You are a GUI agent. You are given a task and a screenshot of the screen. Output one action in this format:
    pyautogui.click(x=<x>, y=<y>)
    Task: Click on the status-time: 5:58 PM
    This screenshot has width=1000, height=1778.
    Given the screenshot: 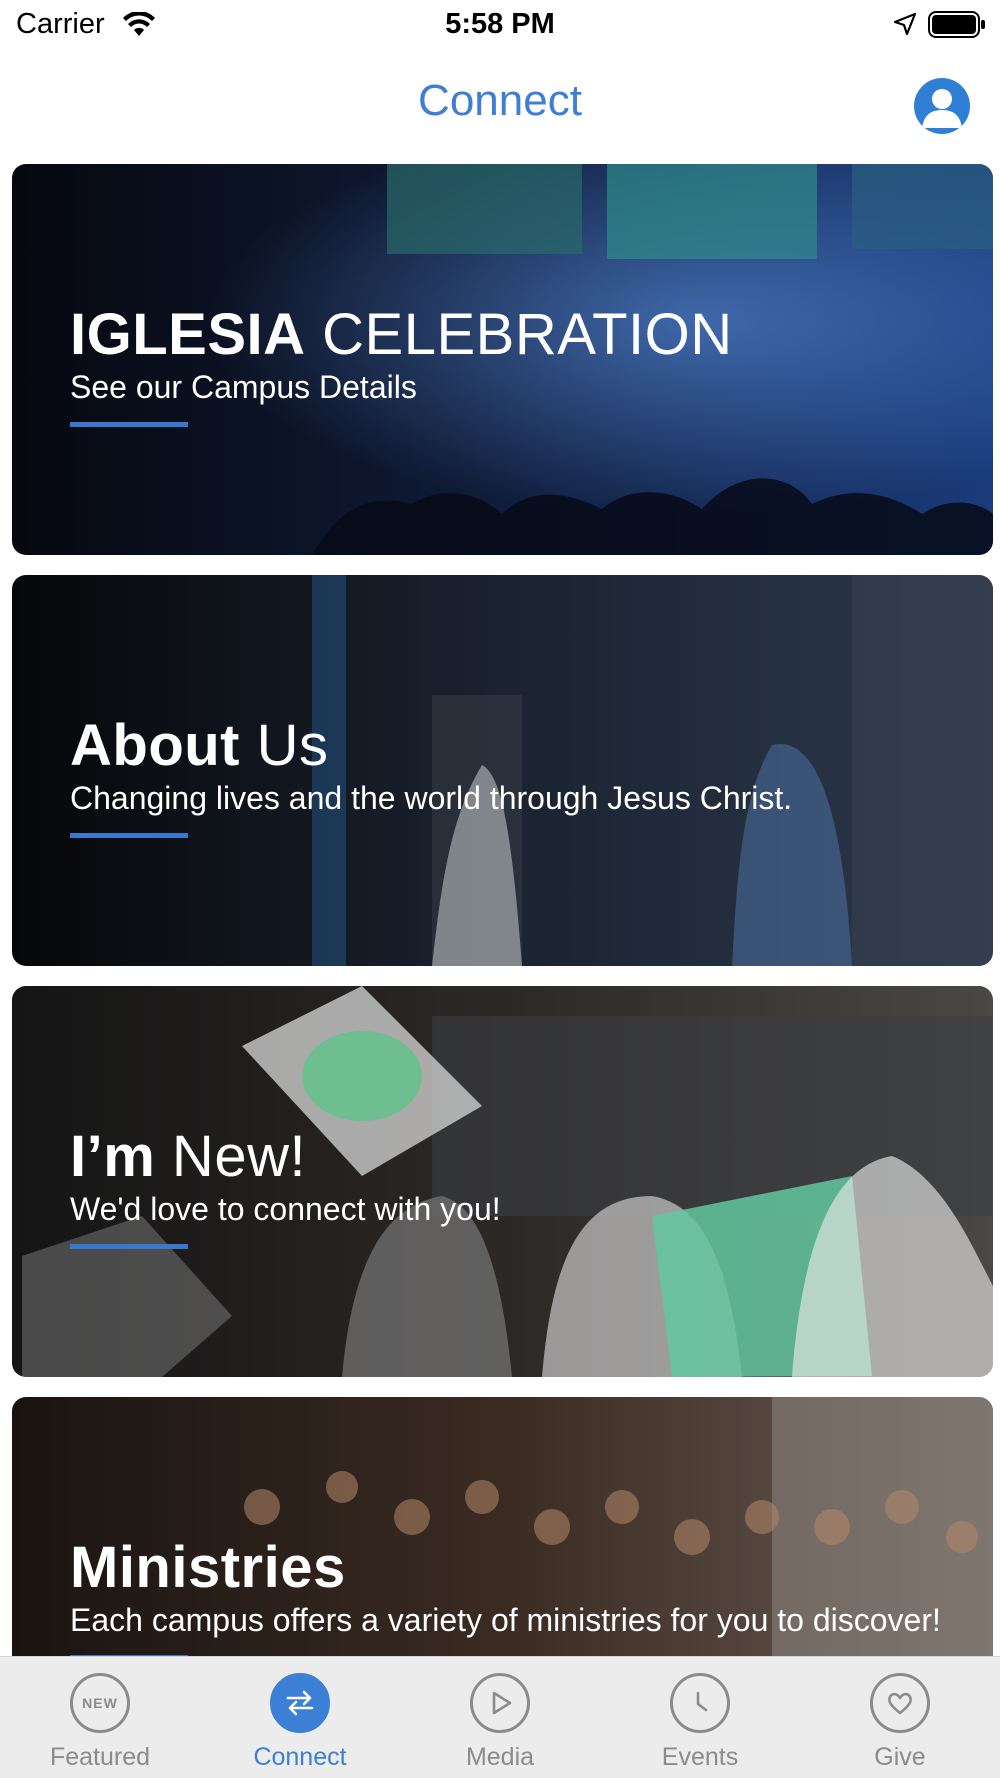 What is the action you would take?
    pyautogui.click(x=500, y=24)
    